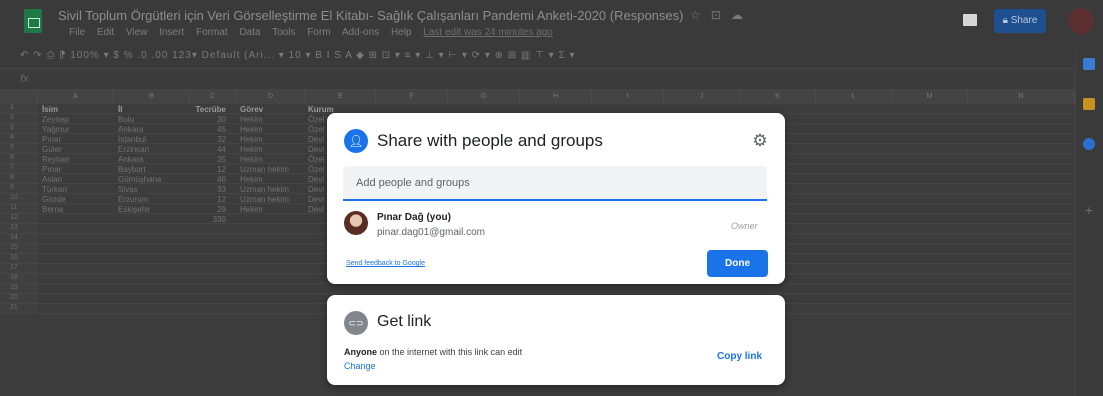 This screenshot has height=396, width=1103. I want to click on table-cell: Reyhan, so click(56, 159).